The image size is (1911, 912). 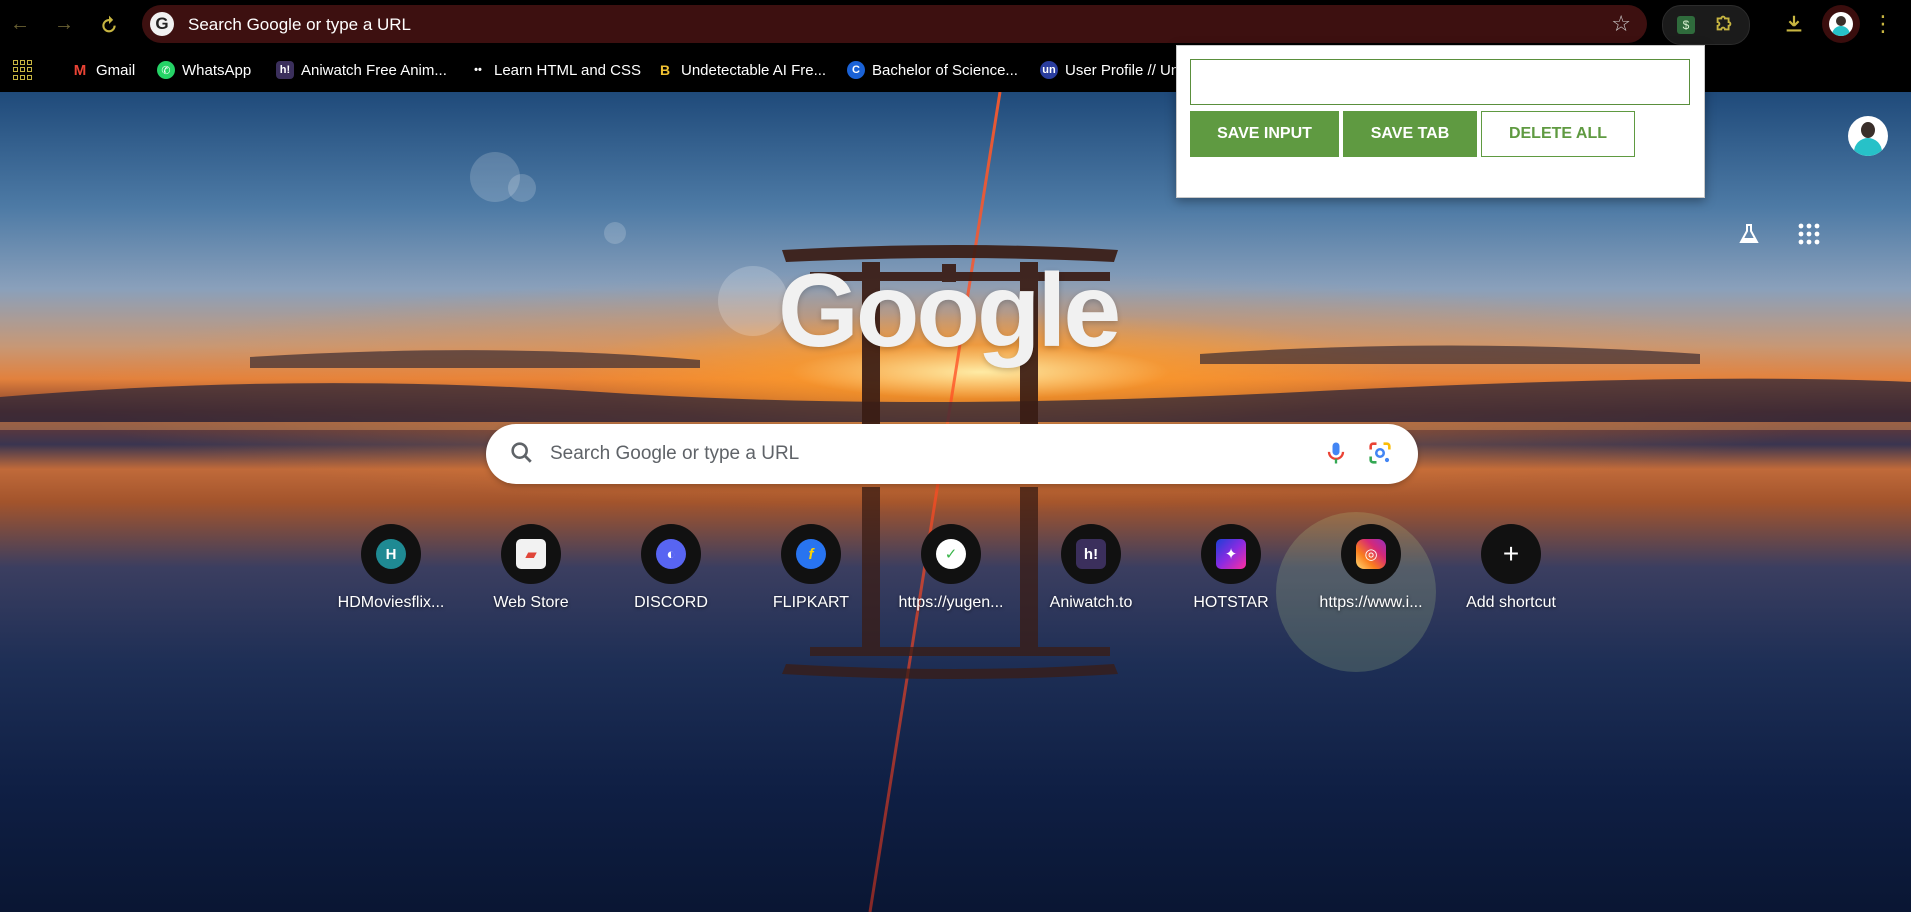 I want to click on google-lens-icon, so click(x=1380, y=455).